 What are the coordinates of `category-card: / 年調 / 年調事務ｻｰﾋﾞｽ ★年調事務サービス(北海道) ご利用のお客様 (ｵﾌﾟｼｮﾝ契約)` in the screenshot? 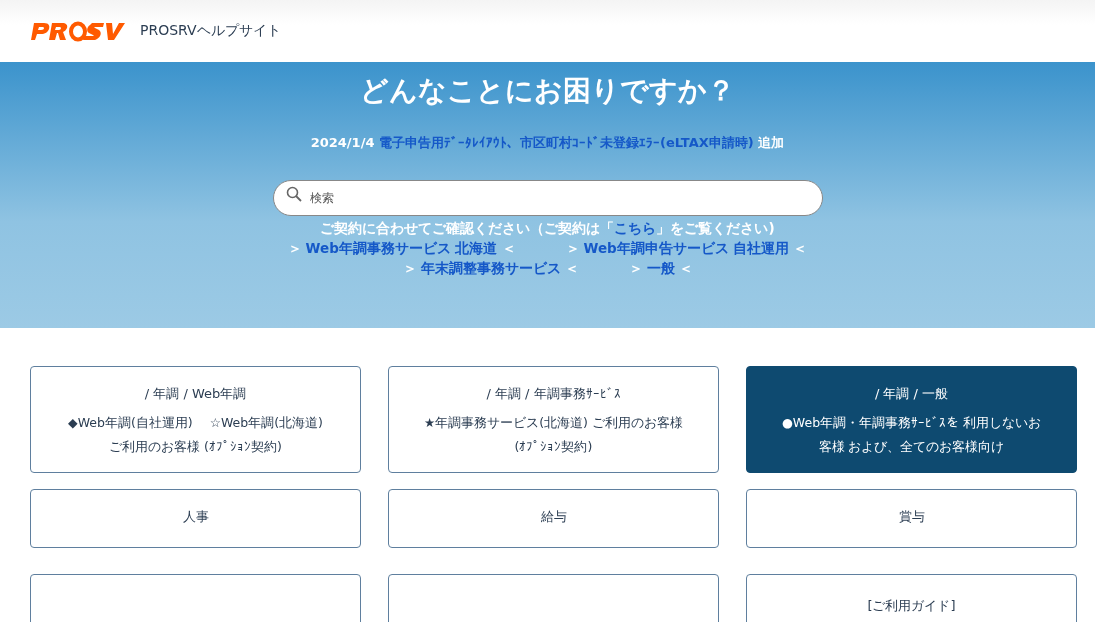 It's located at (553, 419).